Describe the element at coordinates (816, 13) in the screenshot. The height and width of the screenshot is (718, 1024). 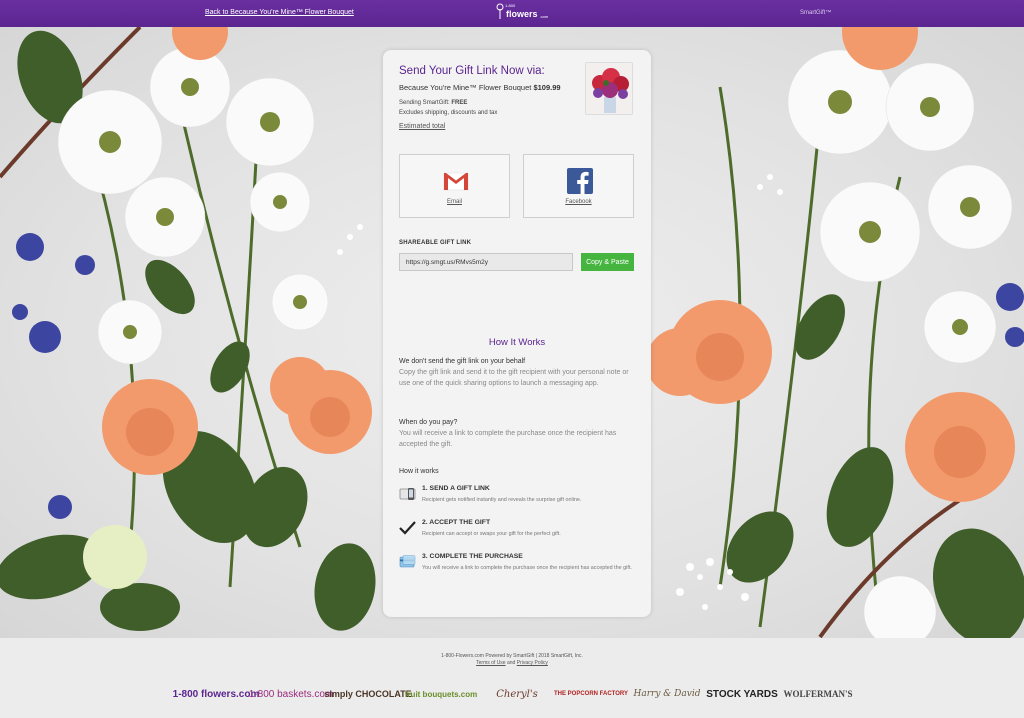
I see `smartgift-brand: SmartGift™` at that location.